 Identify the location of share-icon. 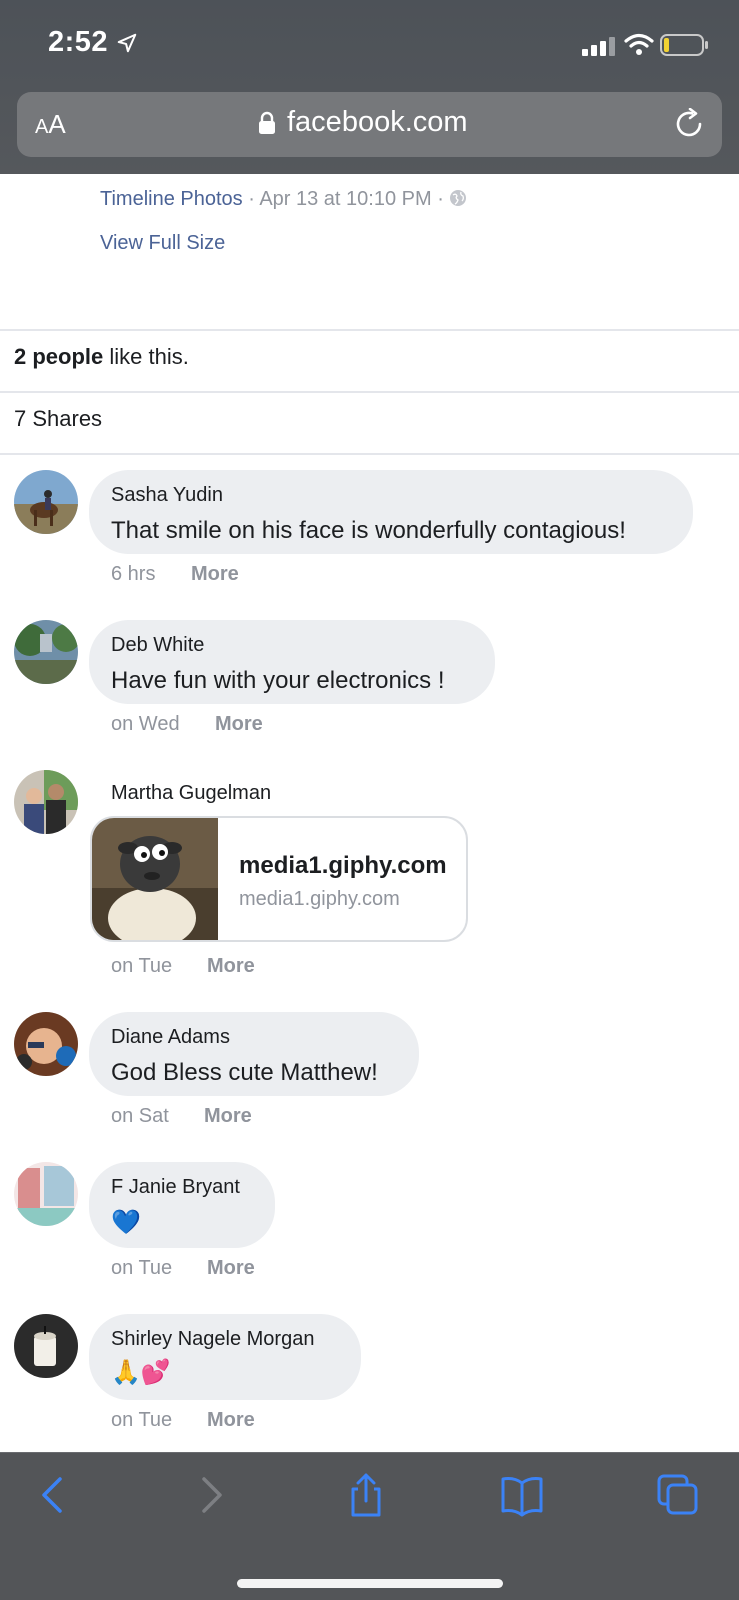
(366, 1495).